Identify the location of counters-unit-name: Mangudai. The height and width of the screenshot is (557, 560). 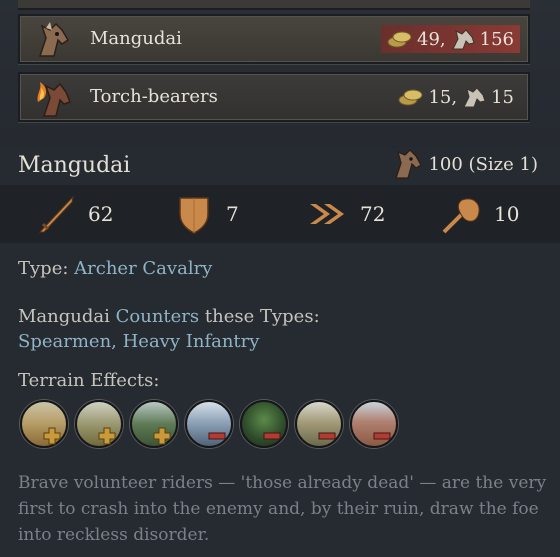
(64, 316).